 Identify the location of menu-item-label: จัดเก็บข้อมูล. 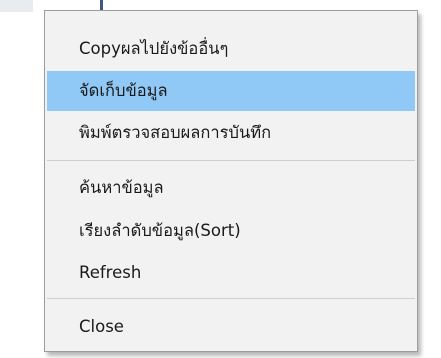
(123, 90).